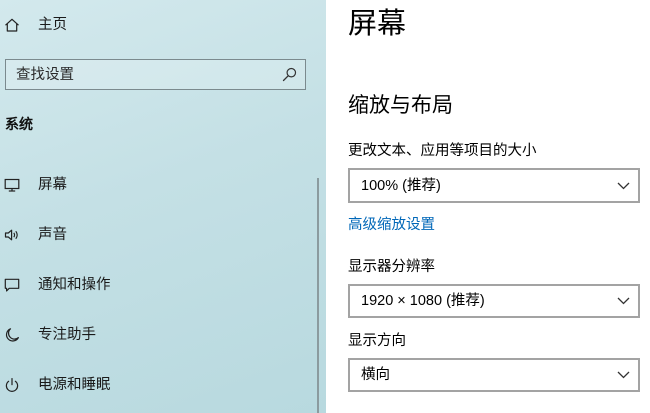 The image size is (650, 413). I want to click on sidebar-item-focus-assist: 专注助手, so click(156, 335).